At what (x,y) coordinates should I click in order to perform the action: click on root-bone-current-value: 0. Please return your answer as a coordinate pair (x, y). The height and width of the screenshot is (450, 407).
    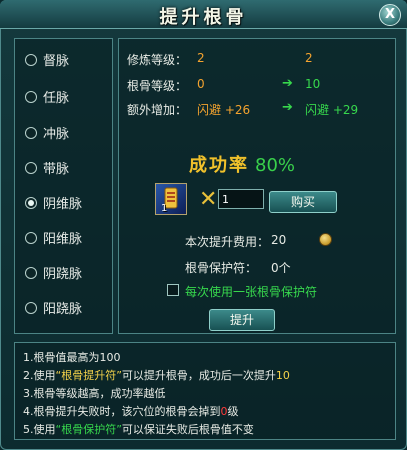
    Looking at the image, I should click on (201, 84).